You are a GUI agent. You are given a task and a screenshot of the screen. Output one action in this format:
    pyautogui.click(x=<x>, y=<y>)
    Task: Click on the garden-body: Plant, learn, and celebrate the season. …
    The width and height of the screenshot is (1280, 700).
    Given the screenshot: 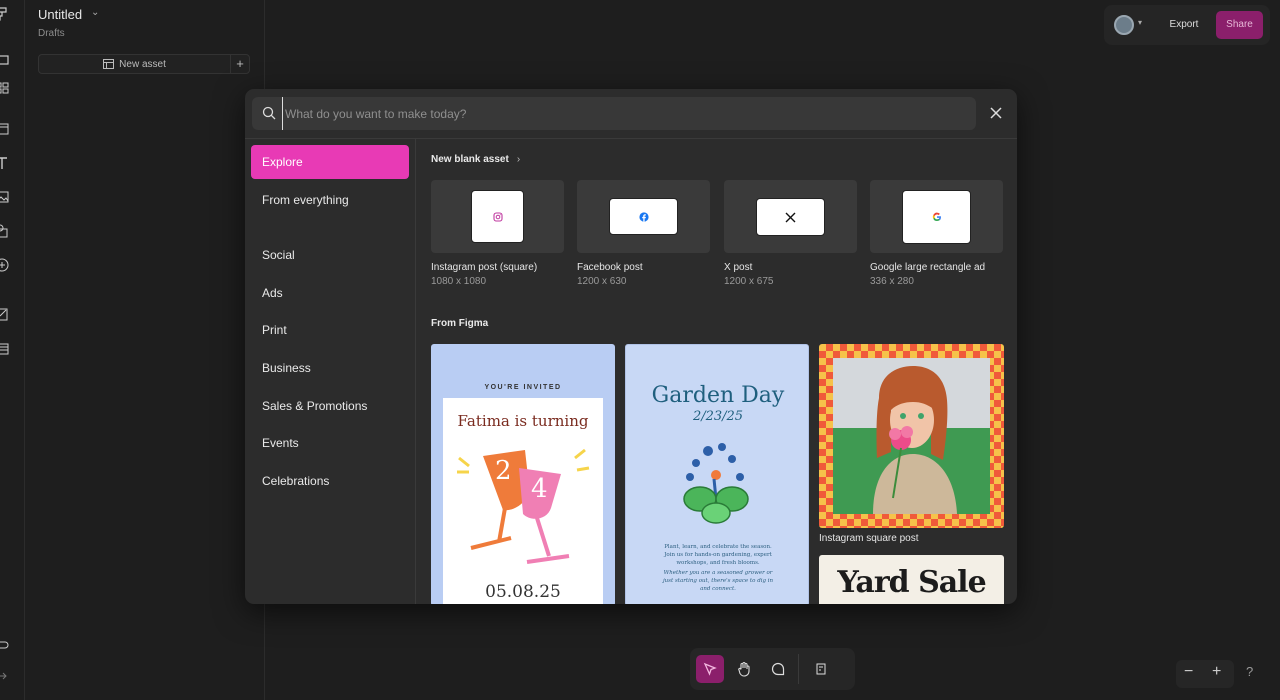 What is the action you would take?
    pyautogui.click(x=718, y=555)
    